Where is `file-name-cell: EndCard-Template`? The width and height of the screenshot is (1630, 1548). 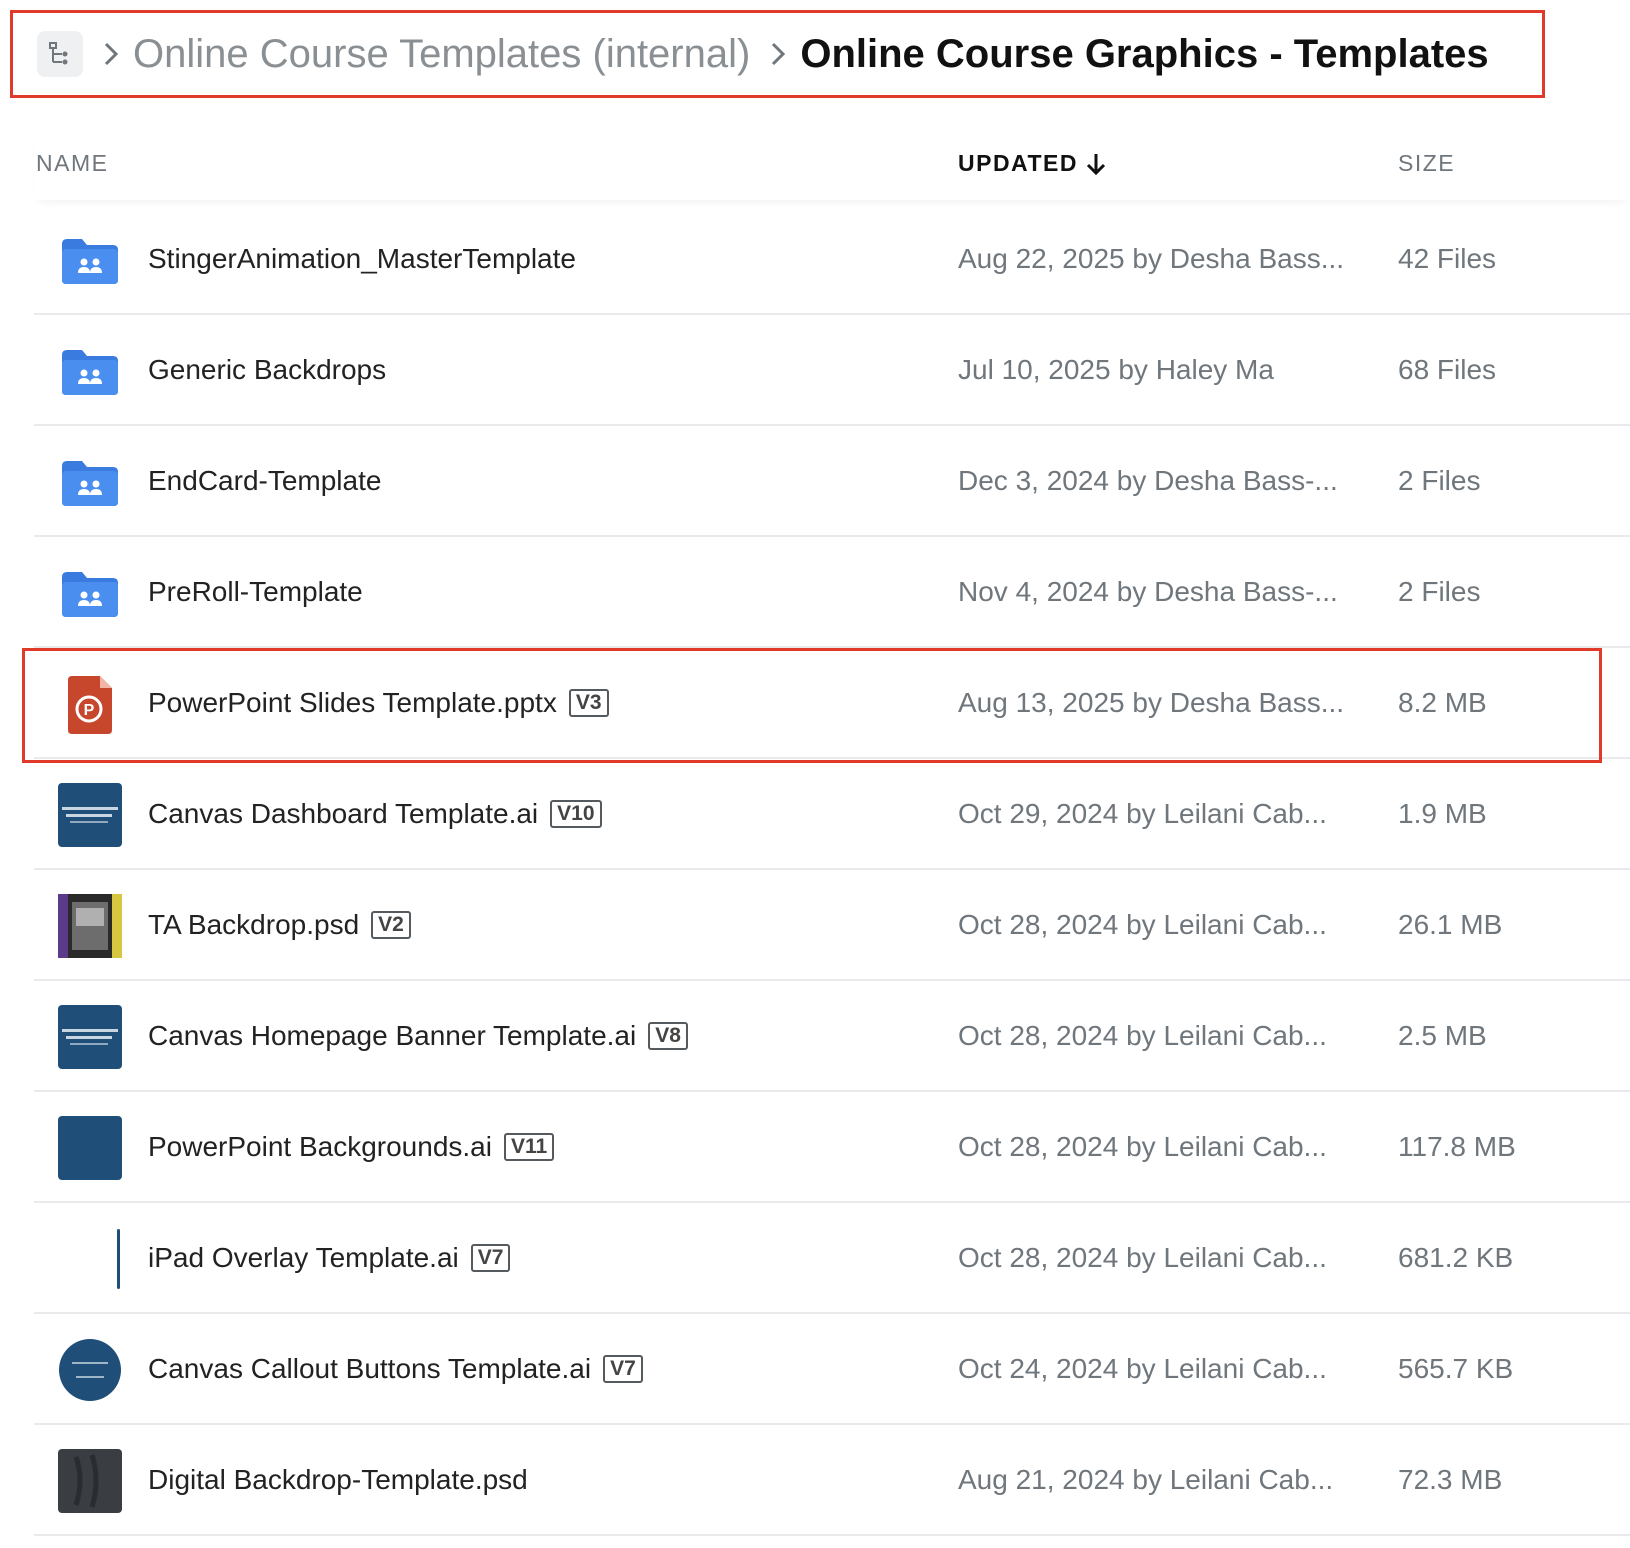
file-name-cell: EndCard-Template is located at coordinates (264, 480).